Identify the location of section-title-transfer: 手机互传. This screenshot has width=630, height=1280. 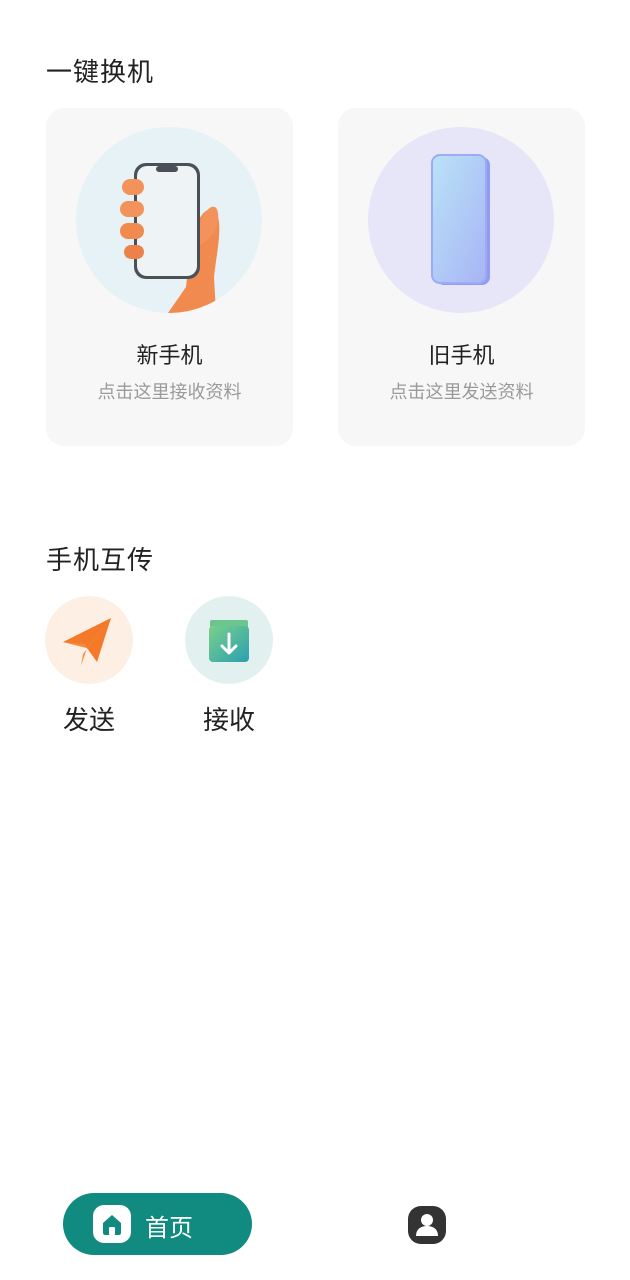
(100, 561).